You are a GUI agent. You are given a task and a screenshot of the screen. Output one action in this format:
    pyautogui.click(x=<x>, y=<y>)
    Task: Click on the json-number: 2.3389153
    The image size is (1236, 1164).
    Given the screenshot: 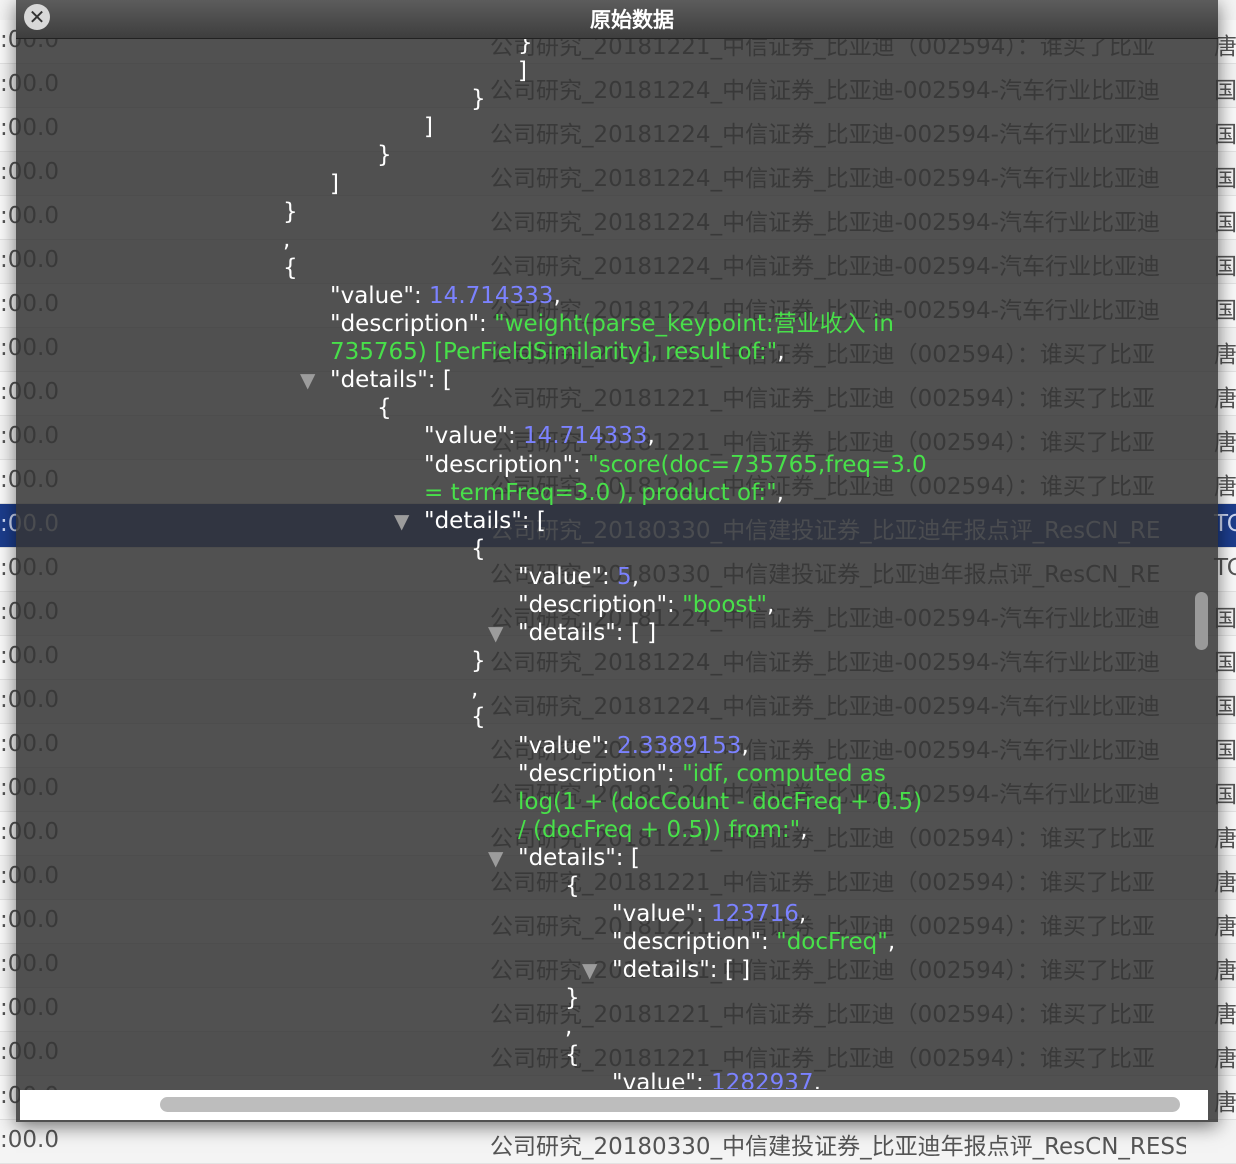 What is the action you would take?
    pyautogui.click(x=679, y=745)
    